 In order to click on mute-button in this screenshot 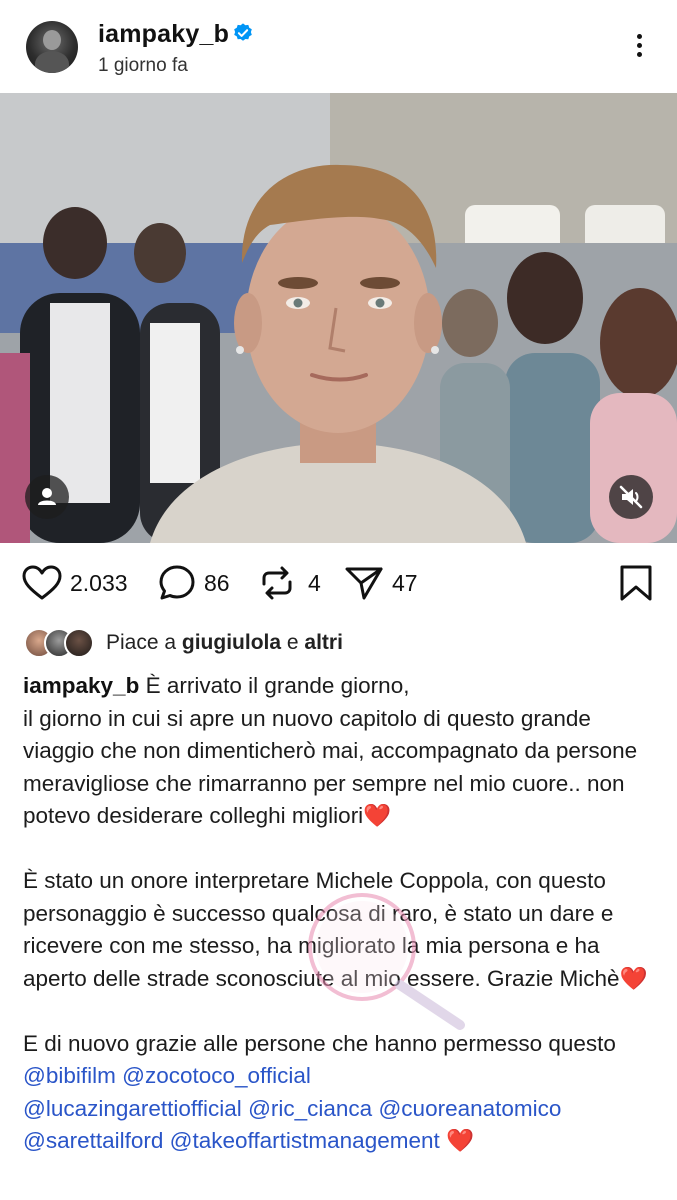, I will do `click(631, 497)`.